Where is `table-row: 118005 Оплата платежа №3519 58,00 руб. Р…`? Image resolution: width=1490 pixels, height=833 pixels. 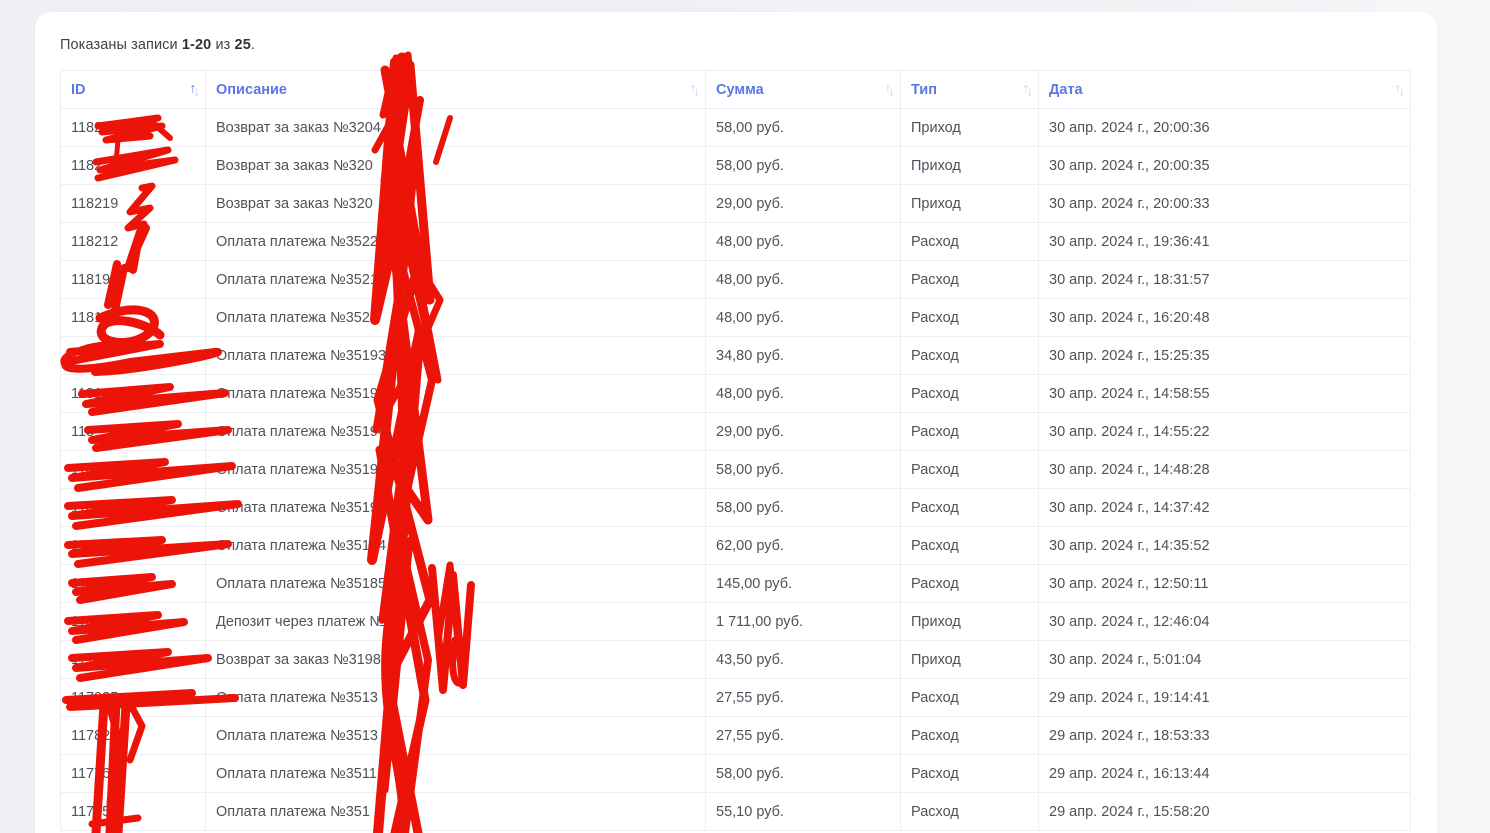
table-row: 118005 Оплата платежа №3519 58,00 руб. Р… is located at coordinates (735, 507).